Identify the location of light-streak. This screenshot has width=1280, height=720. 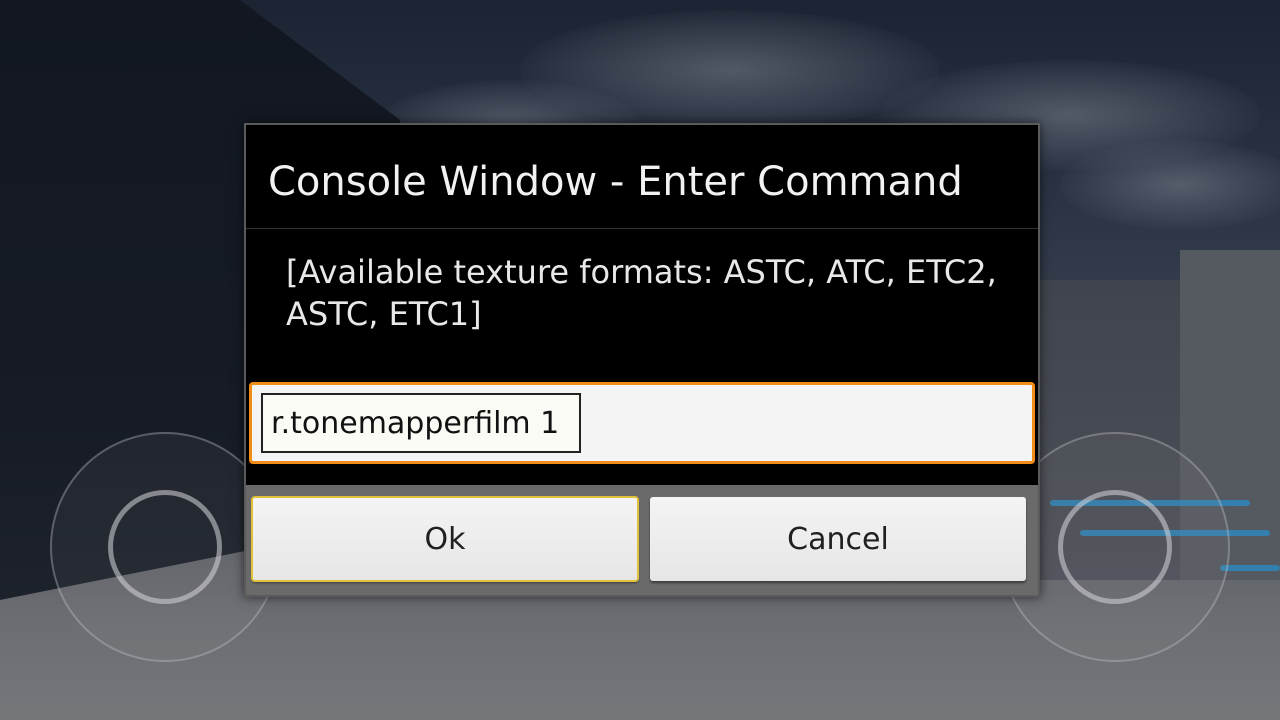
(1250, 568).